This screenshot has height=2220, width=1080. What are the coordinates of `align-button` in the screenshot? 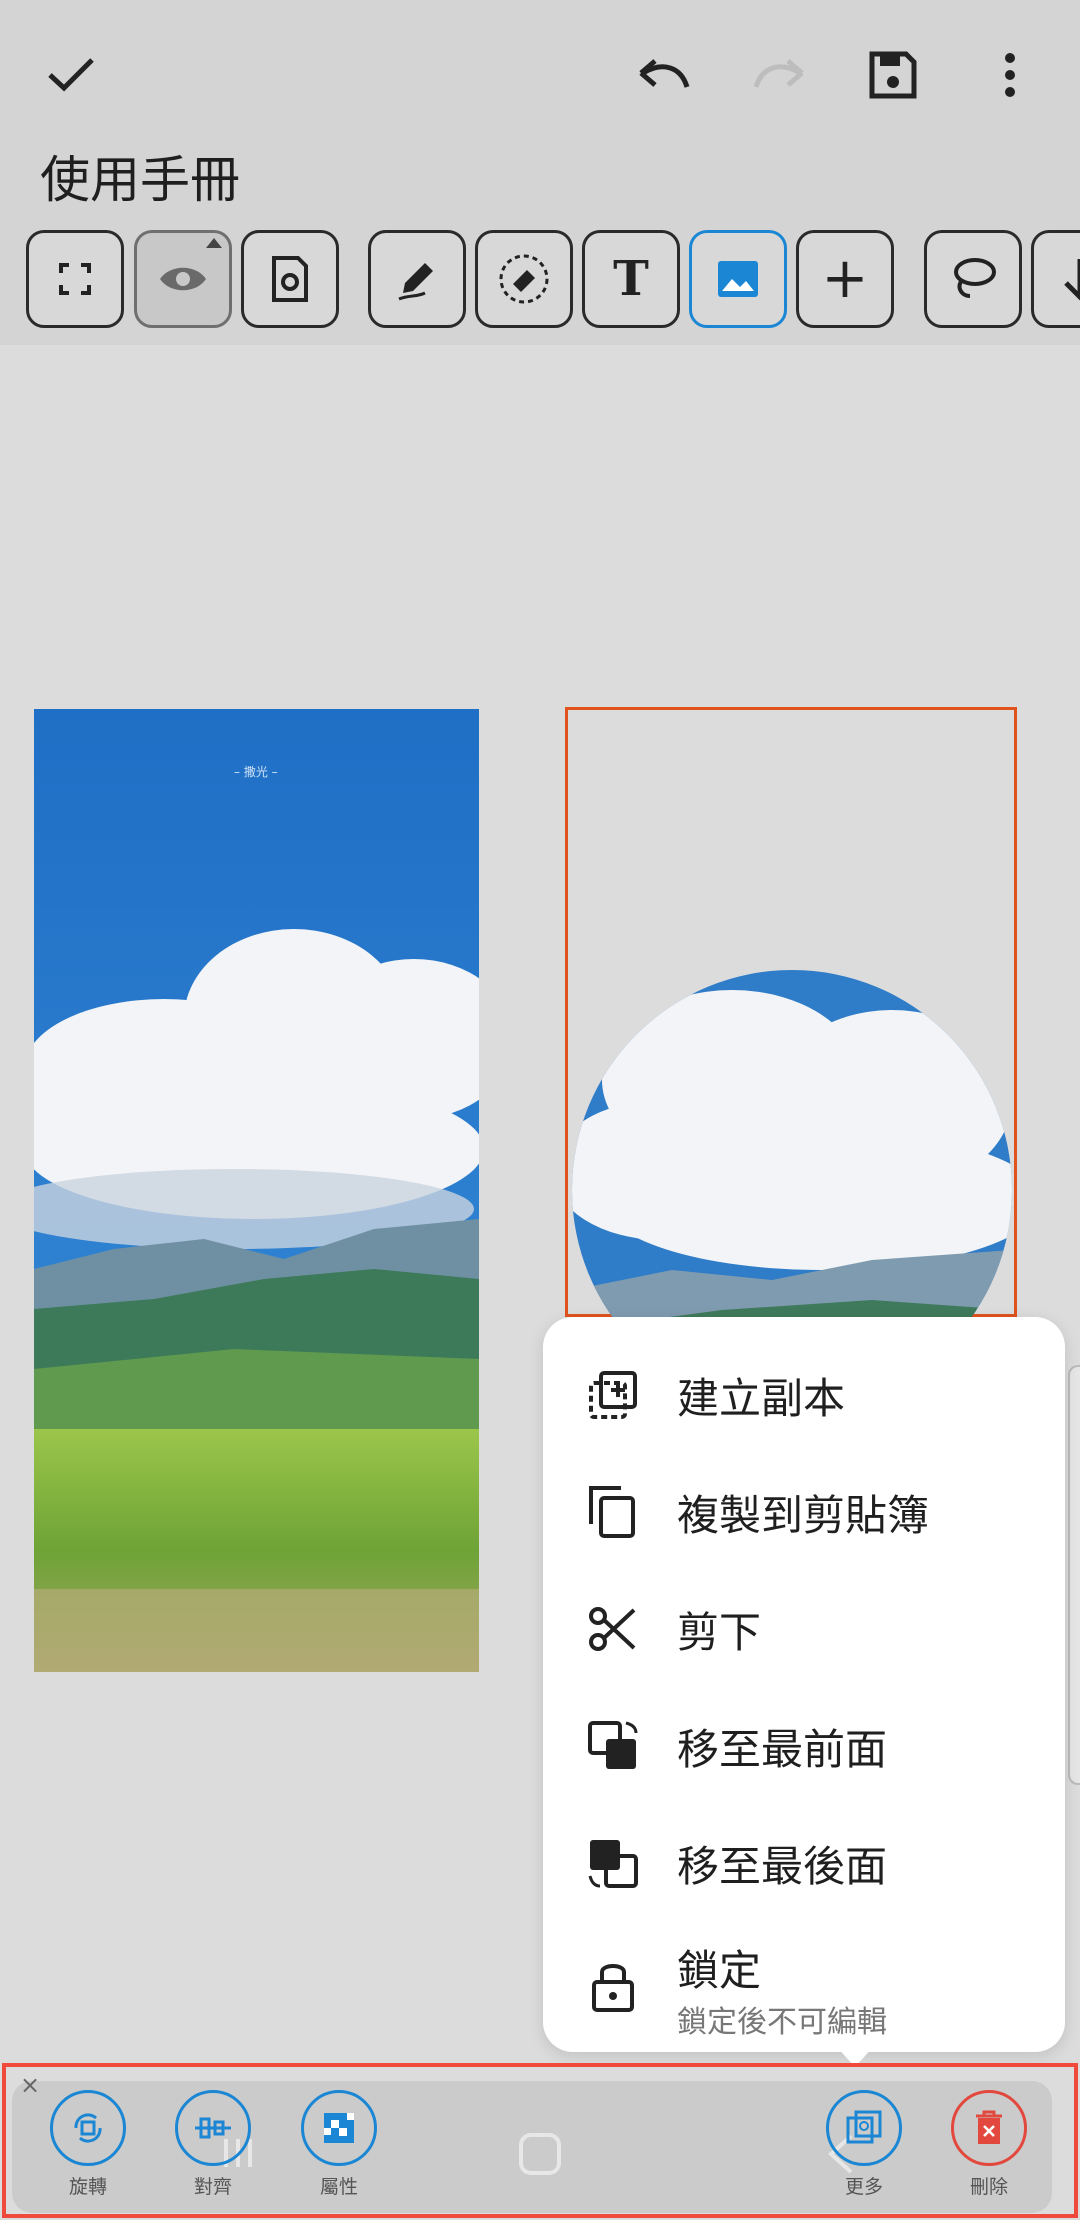 It's located at (213, 2128).